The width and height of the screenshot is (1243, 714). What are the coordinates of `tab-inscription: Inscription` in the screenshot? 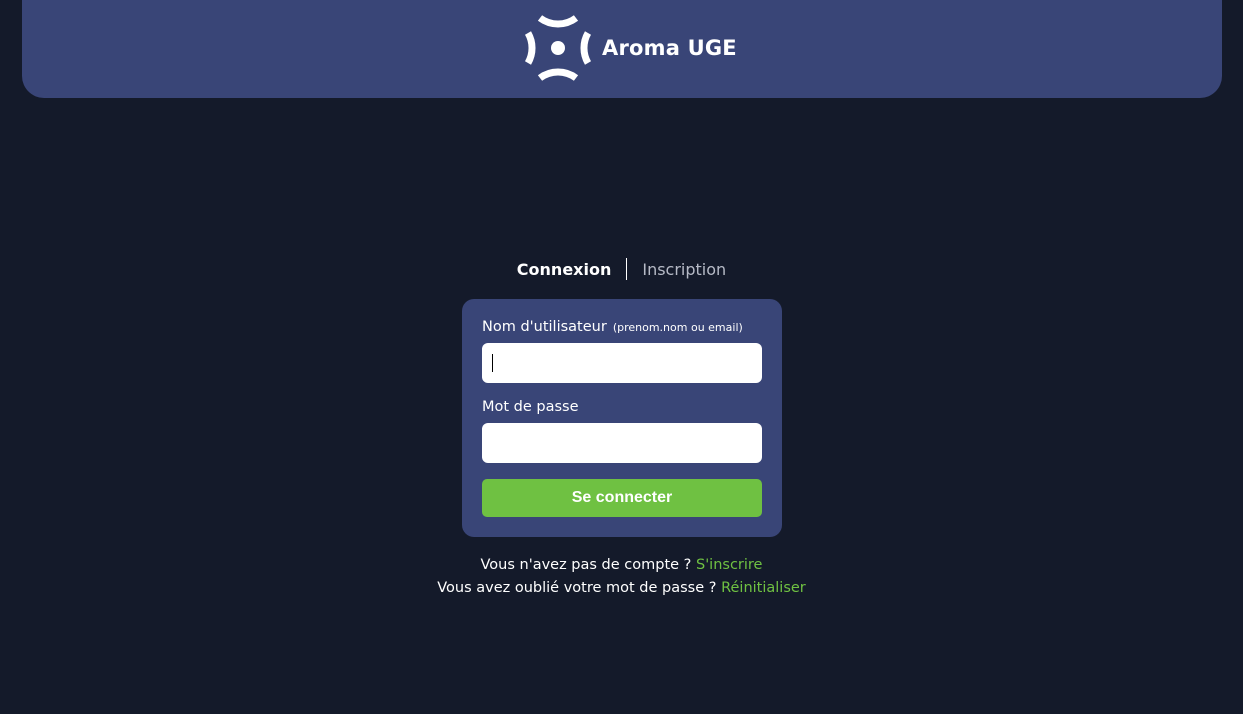 It's located at (684, 269).